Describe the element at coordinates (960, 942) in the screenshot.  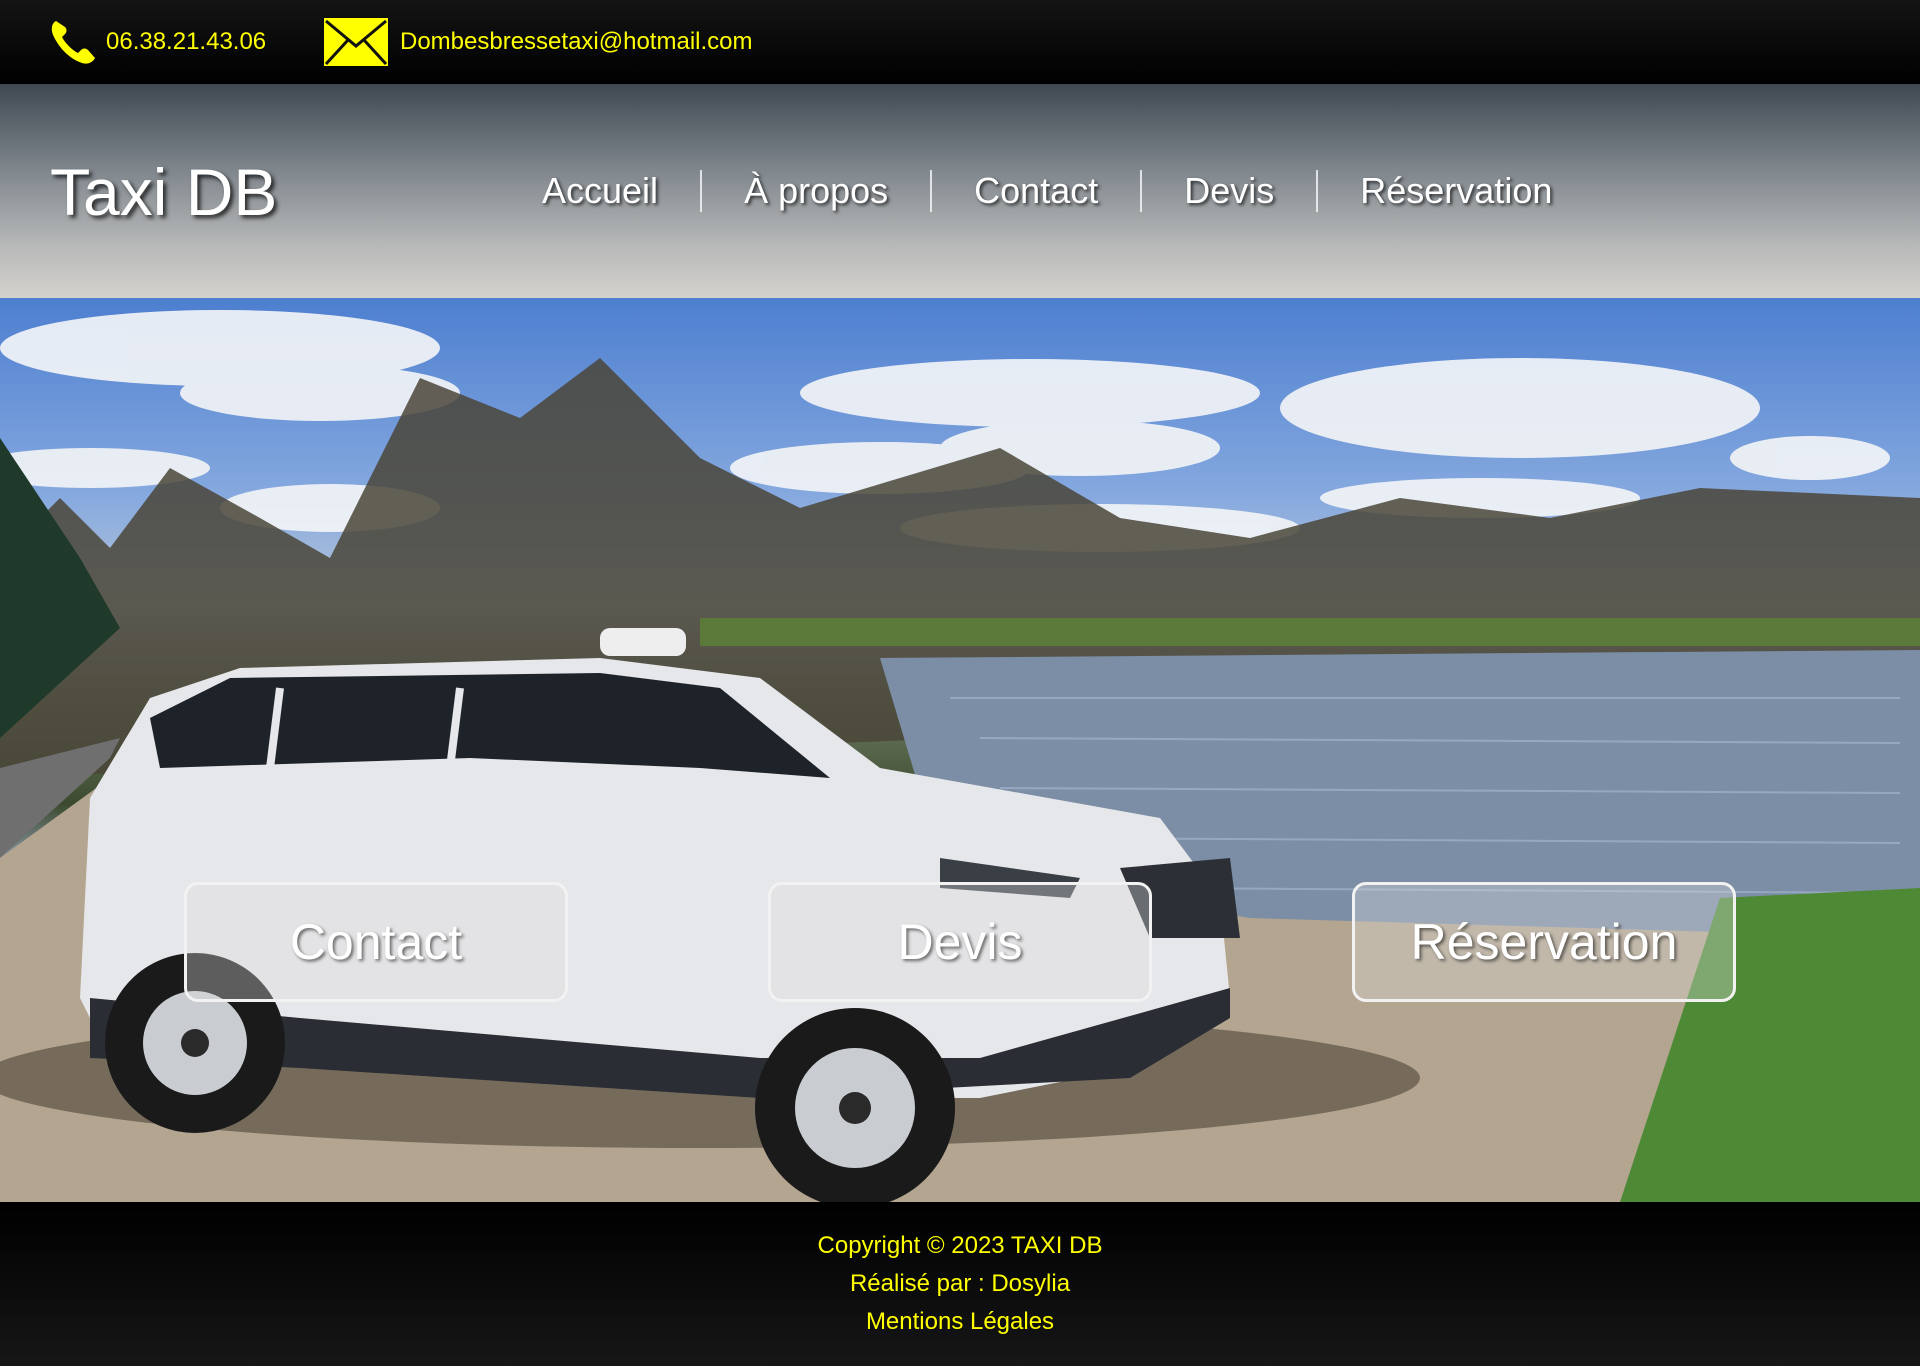
I see `devis-button: Devis` at that location.